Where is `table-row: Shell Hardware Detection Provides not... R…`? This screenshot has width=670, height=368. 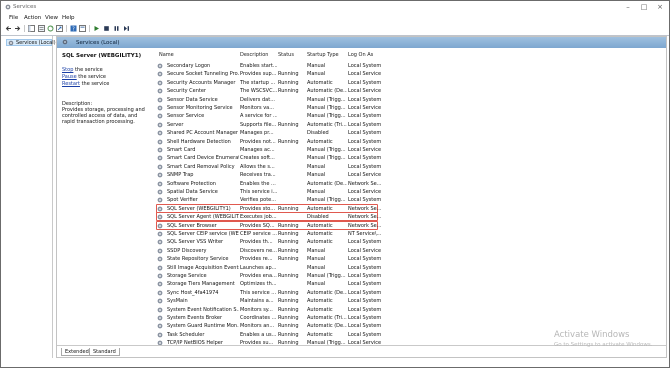 table-row: Shell Hardware Detection Provides not... R… is located at coordinates (410, 142).